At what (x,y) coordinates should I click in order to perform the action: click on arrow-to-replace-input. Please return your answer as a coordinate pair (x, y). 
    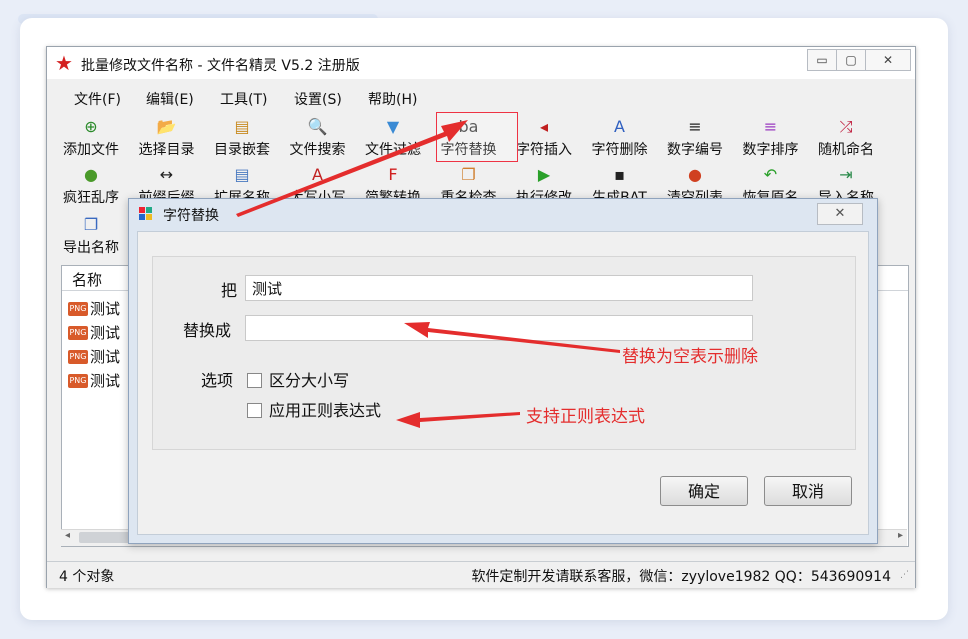
    Looking at the image, I should click on (512, 337).